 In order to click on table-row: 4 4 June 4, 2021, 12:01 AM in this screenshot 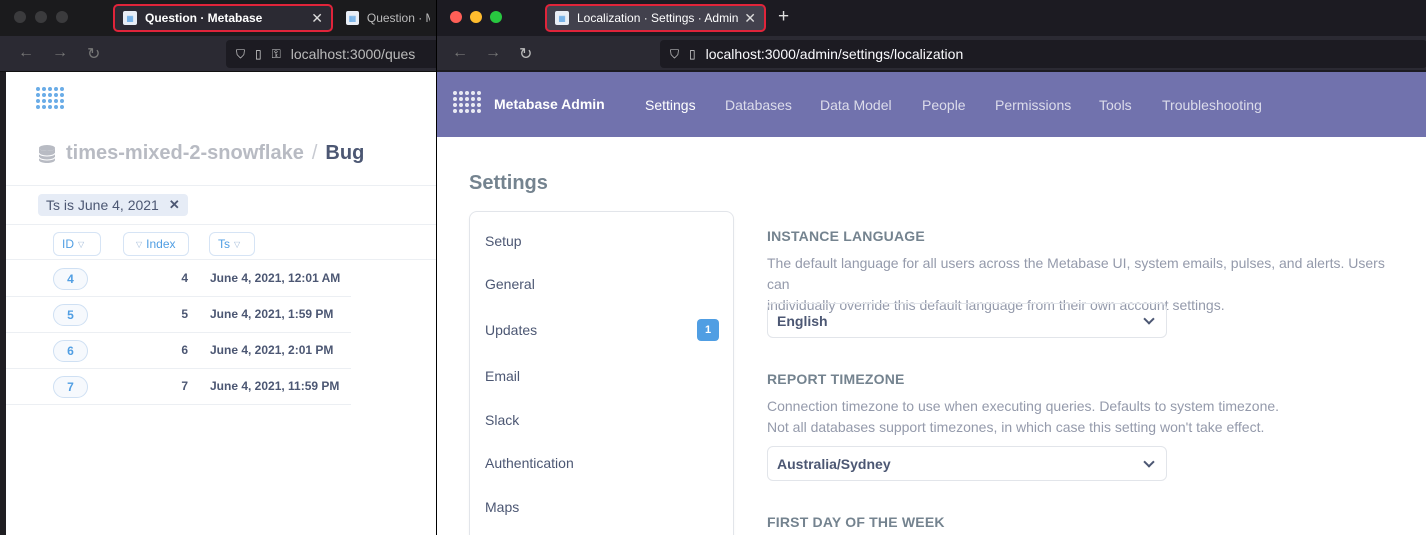, I will do `click(178, 279)`.